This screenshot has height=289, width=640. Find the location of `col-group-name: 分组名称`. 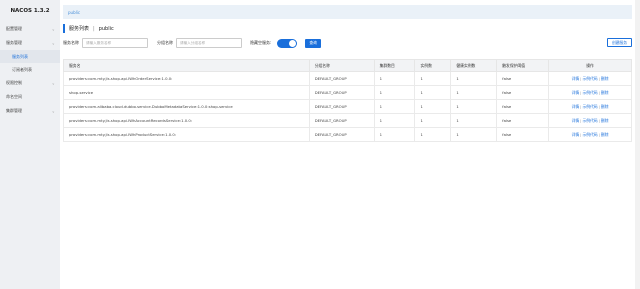

col-group-name: 分组名称 is located at coordinates (341, 65).